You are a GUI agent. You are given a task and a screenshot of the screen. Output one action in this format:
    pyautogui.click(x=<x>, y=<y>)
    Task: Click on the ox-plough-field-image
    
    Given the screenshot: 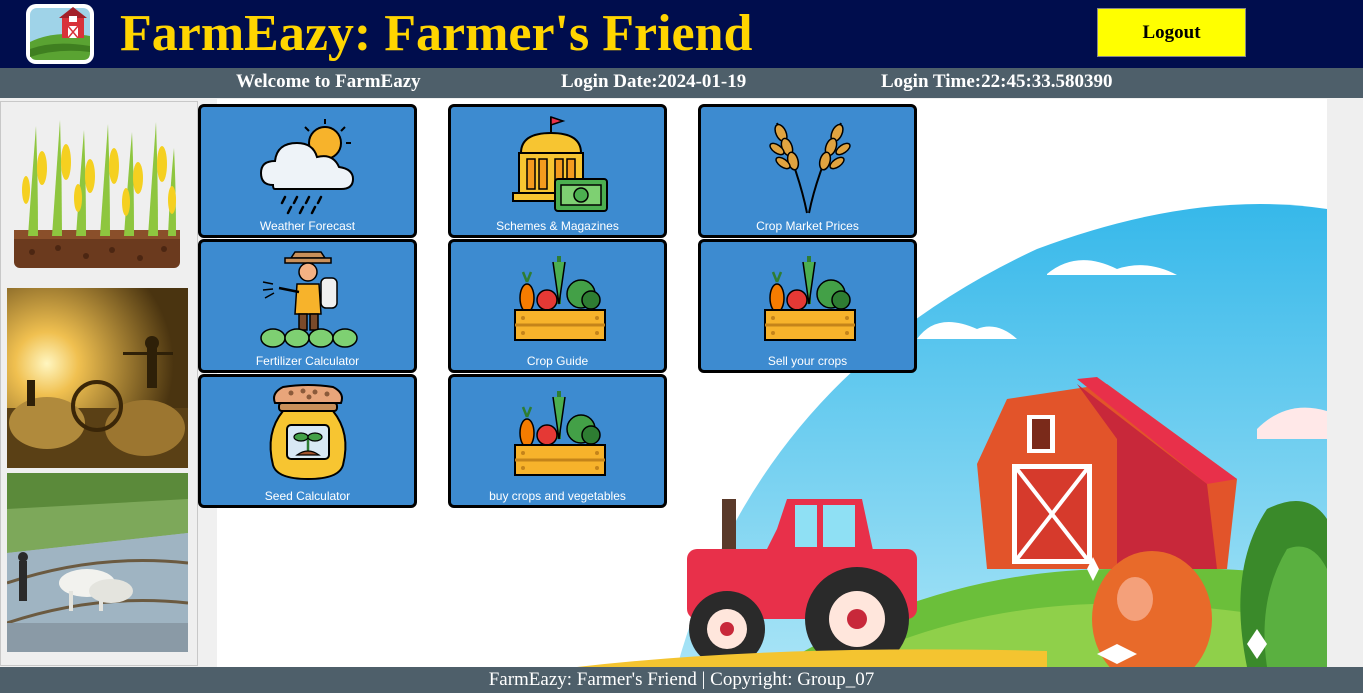 What is the action you would take?
    pyautogui.click(x=97, y=562)
    